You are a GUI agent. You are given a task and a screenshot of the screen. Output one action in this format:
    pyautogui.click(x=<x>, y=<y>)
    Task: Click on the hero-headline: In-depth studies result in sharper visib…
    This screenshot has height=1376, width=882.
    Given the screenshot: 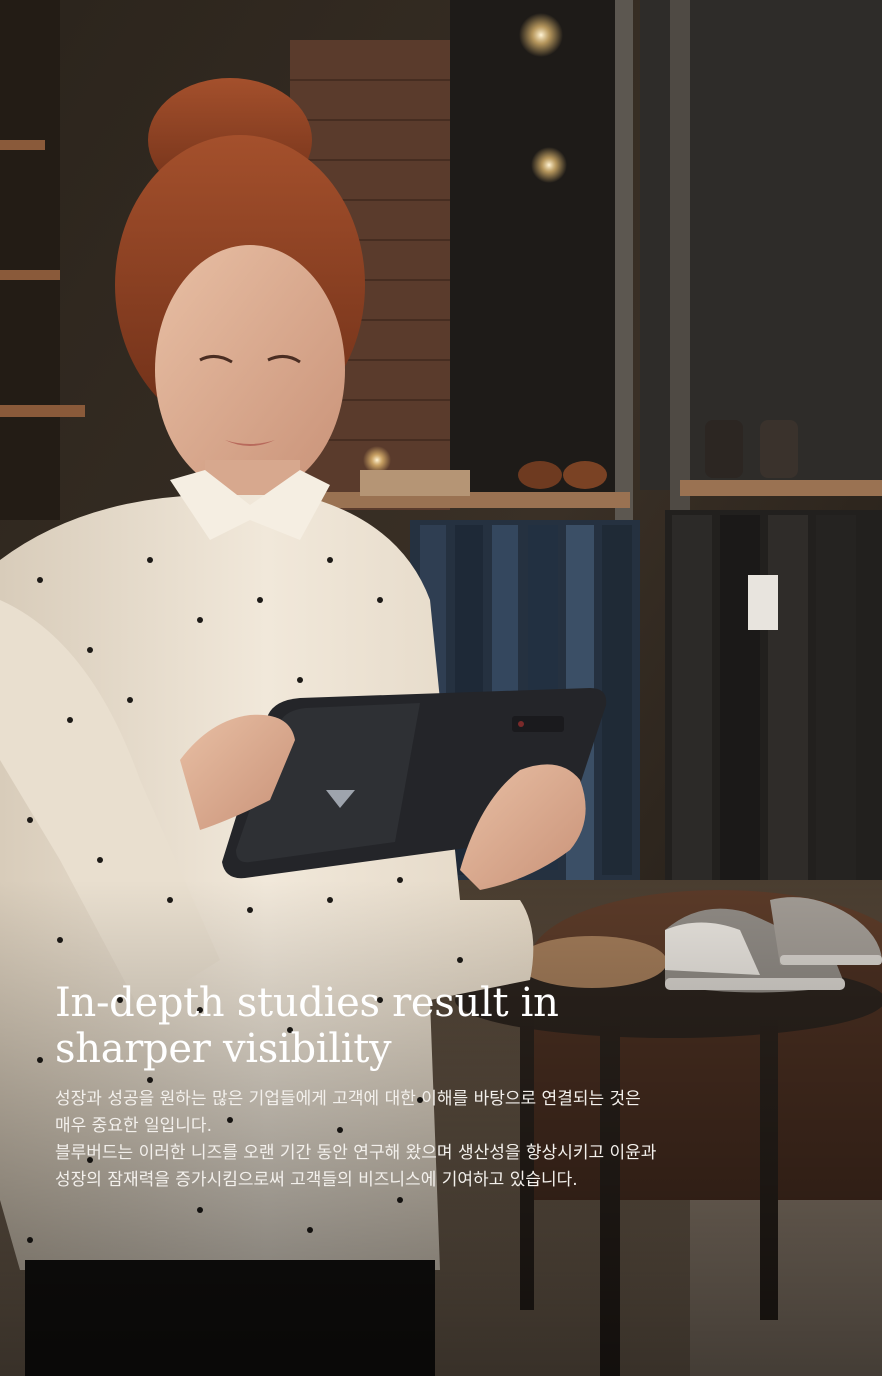 What is the action you would take?
    pyautogui.click(x=307, y=1026)
    